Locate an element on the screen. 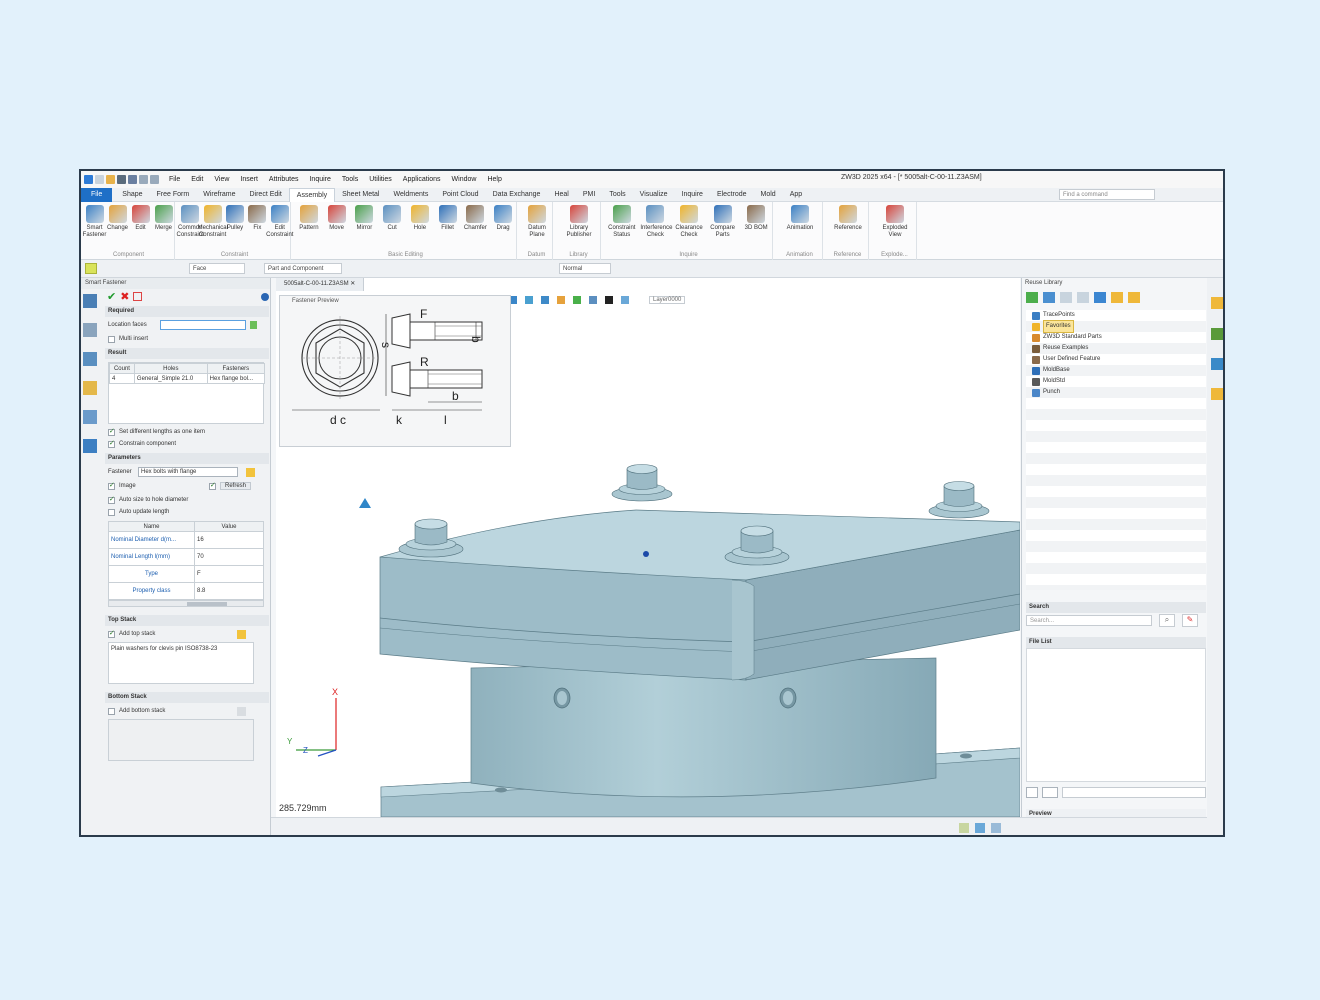  favorite-folder-icon is located at coordinates (1134, 297).